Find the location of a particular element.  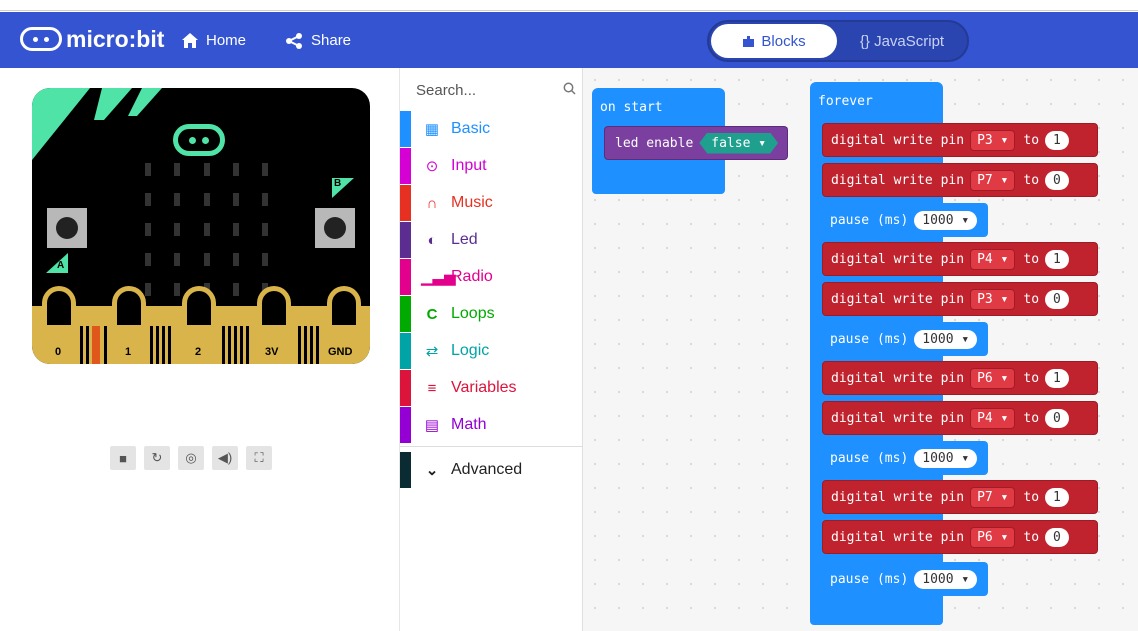

category-label: Led is located at coordinates (464, 239).